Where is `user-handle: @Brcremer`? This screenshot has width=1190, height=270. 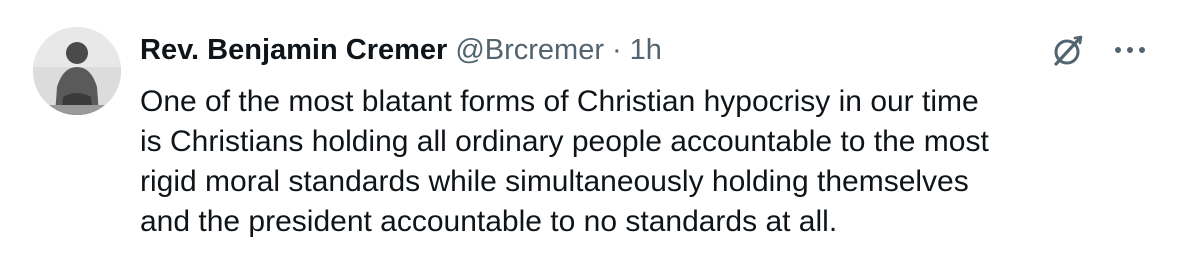 user-handle: @Brcremer is located at coordinates (529, 50).